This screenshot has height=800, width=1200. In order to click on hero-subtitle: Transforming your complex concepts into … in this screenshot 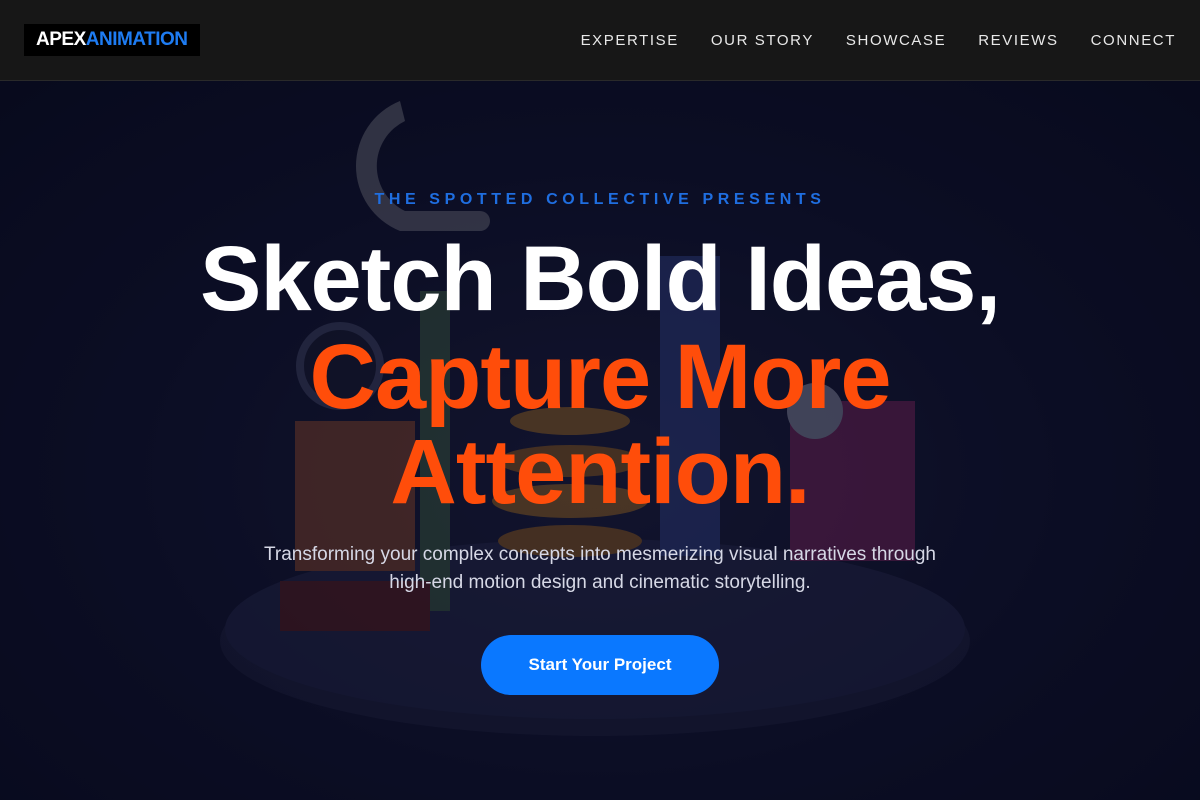, I will do `click(600, 568)`.